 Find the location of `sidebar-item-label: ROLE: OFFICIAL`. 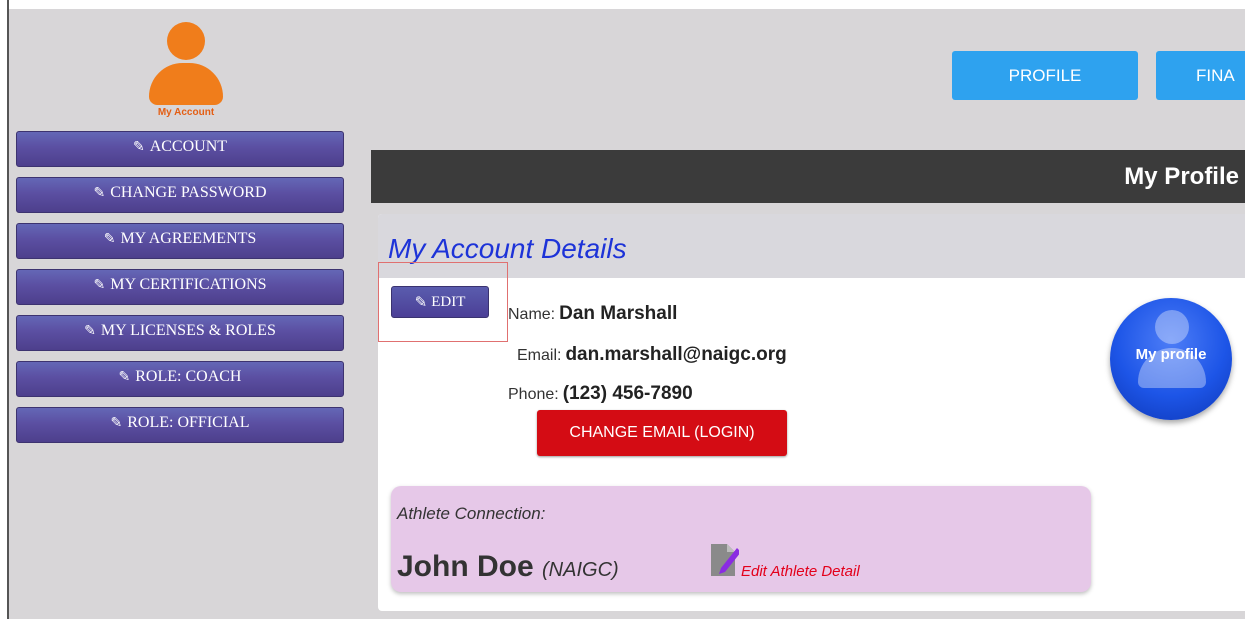

sidebar-item-label: ROLE: OFFICIAL is located at coordinates (188, 422).